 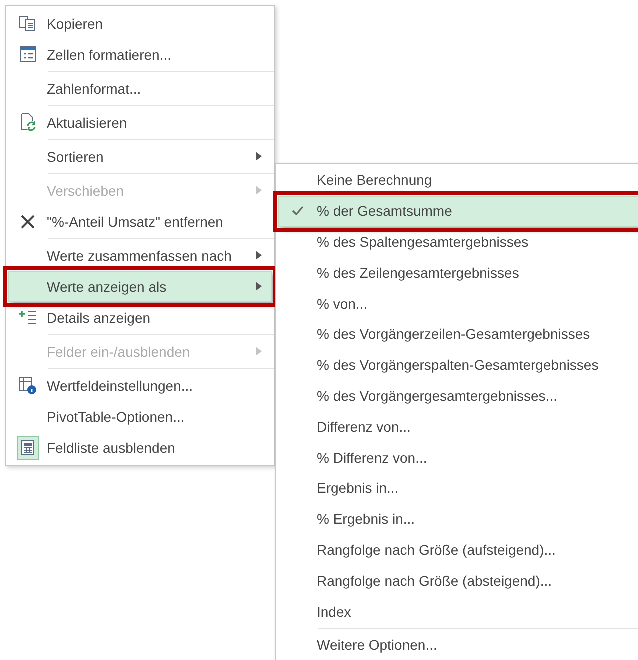 I want to click on menu-item: Kopieren, so click(x=140, y=23).